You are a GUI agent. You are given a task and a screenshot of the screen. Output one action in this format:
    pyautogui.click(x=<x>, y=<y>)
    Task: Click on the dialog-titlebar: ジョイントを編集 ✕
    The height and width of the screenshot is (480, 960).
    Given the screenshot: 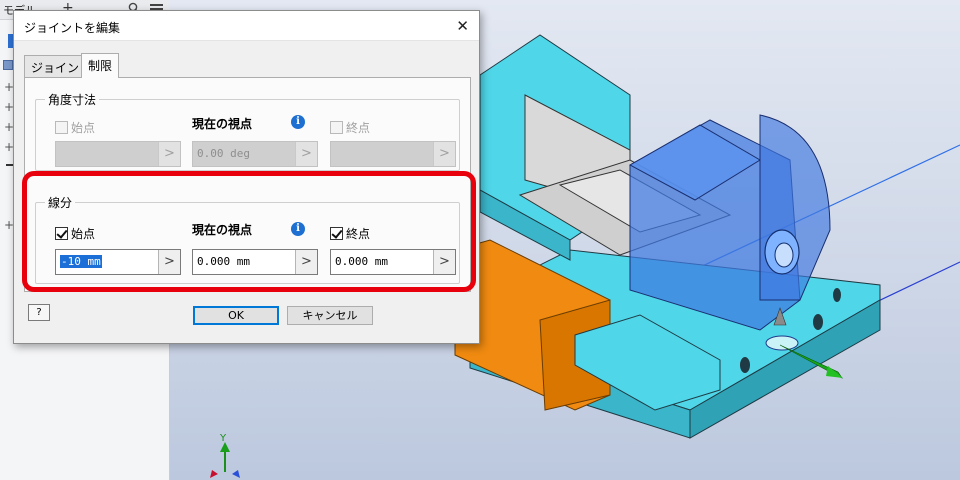 What is the action you would take?
    pyautogui.click(x=246, y=26)
    